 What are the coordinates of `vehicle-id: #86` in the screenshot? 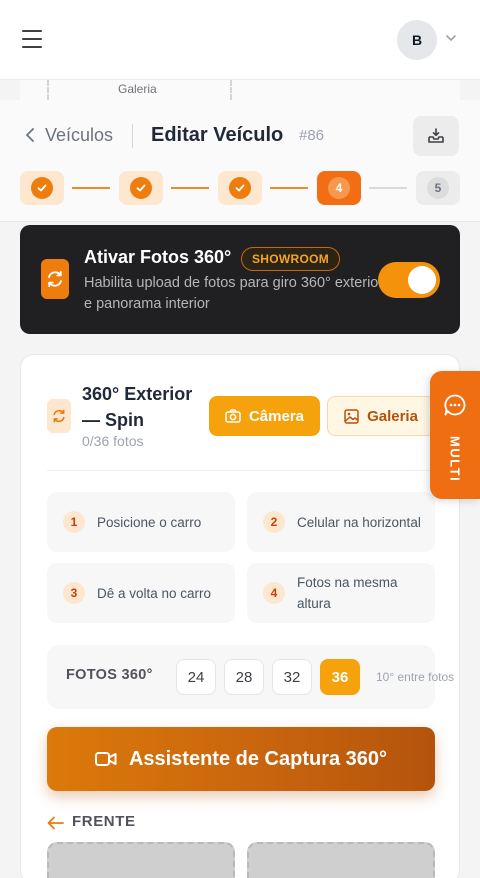 It's located at (312, 135).